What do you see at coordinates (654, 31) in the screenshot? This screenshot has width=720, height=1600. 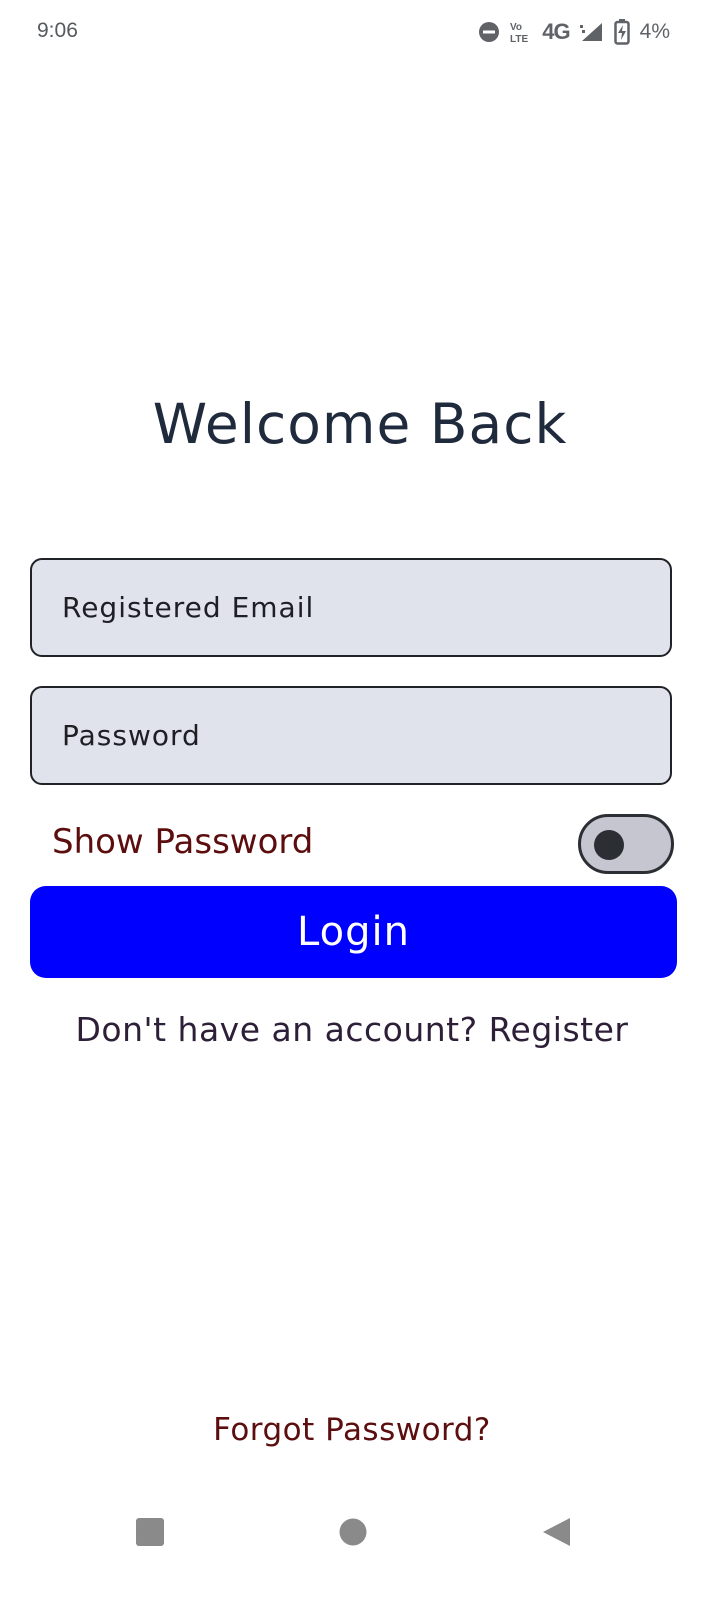 I see `battery-percent: 4%` at bounding box center [654, 31].